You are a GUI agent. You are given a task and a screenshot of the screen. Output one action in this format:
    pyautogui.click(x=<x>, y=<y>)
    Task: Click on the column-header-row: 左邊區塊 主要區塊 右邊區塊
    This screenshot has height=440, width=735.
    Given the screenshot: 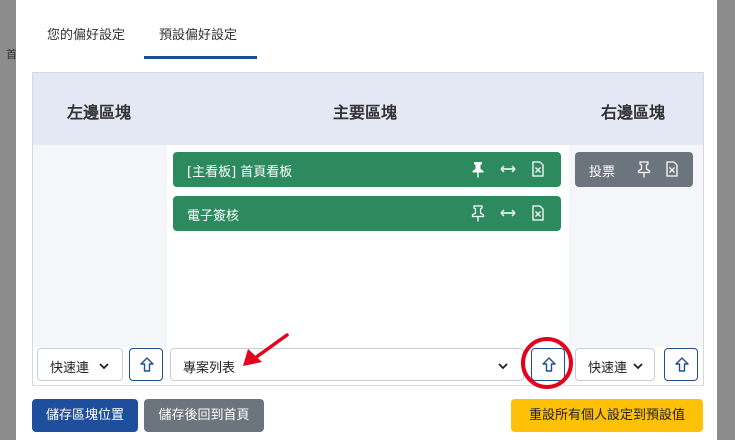 What is the action you would take?
    pyautogui.click(x=368, y=109)
    